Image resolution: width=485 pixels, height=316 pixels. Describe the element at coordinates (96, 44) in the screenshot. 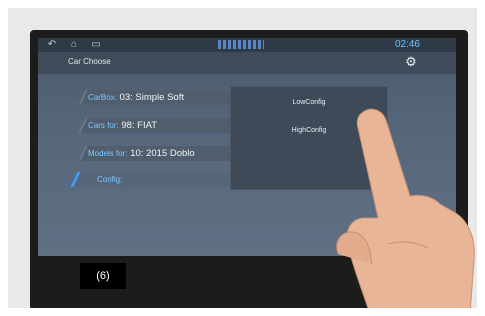

I see `recent-apps-icon: ▭` at that location.